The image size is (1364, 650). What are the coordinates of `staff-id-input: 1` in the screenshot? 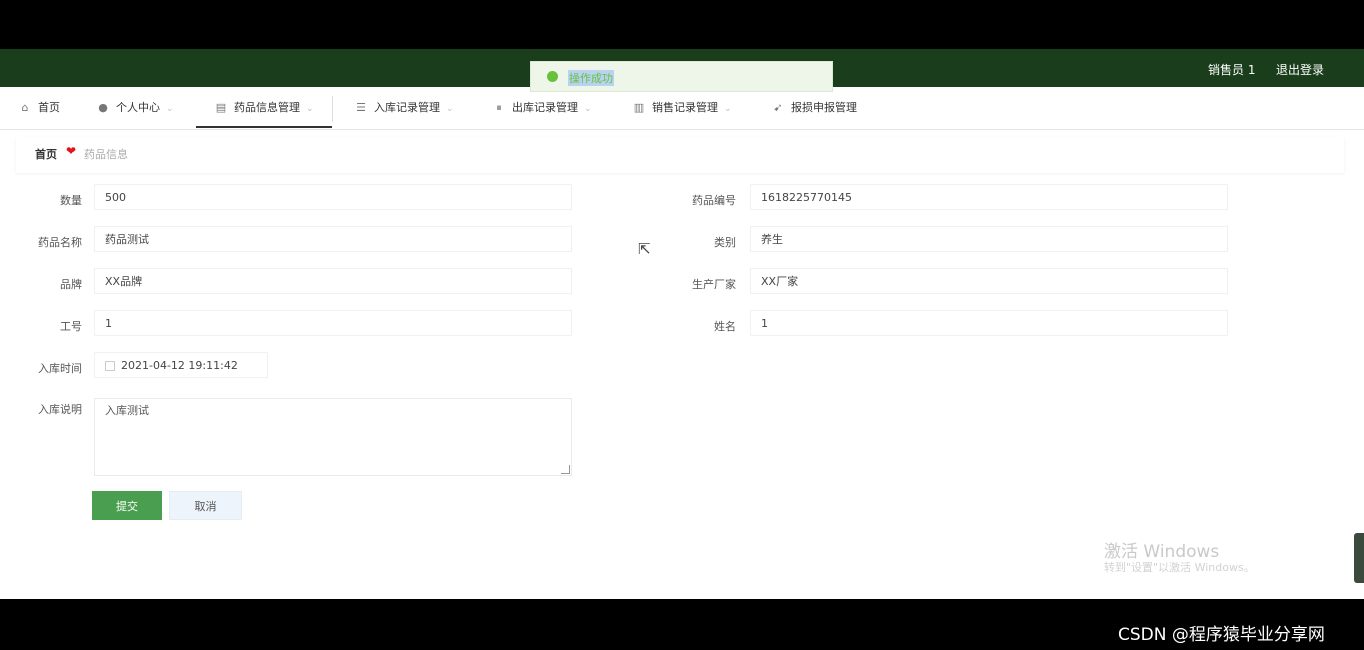 It's located at (333, 323).